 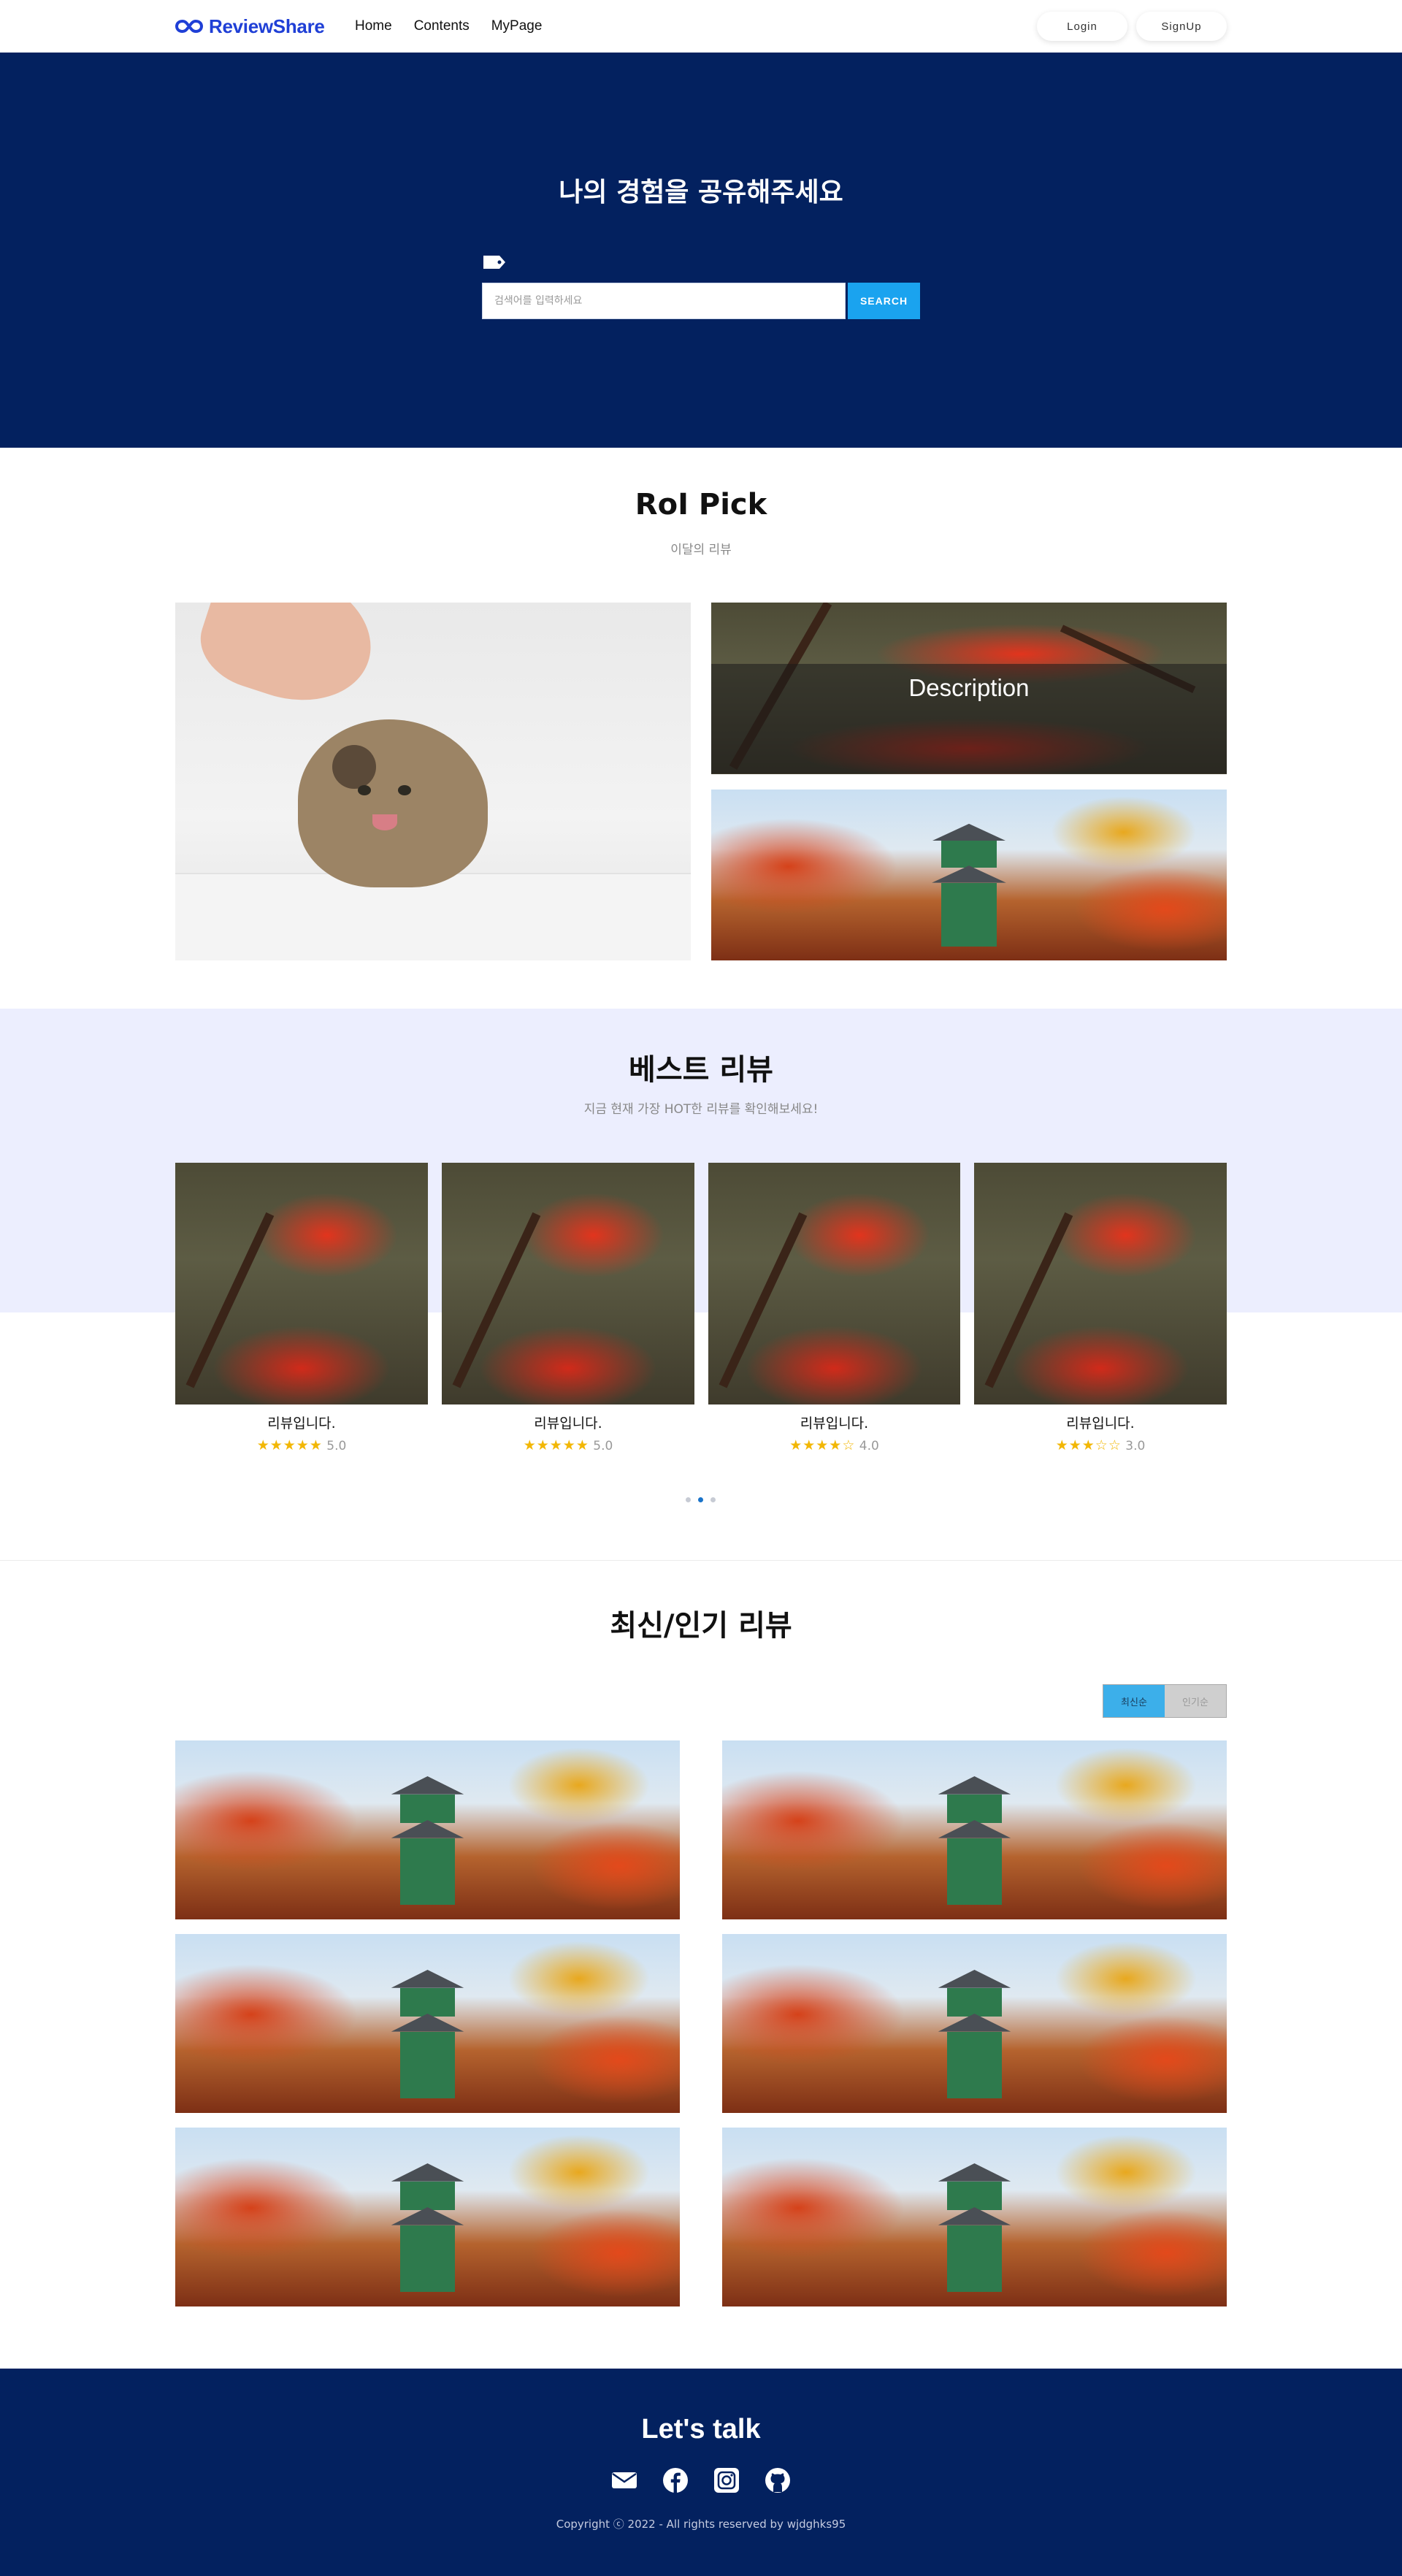 I want to click on facebook-icon, so click(x=675, y=2480).